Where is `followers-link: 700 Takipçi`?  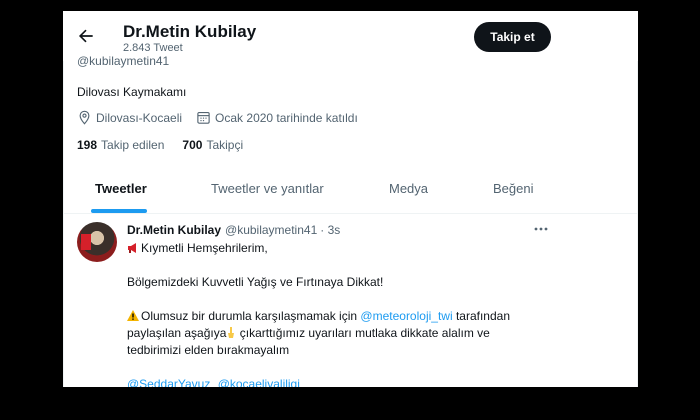
followers-link: 700 Takipçi is located at coordinates (212, 145).